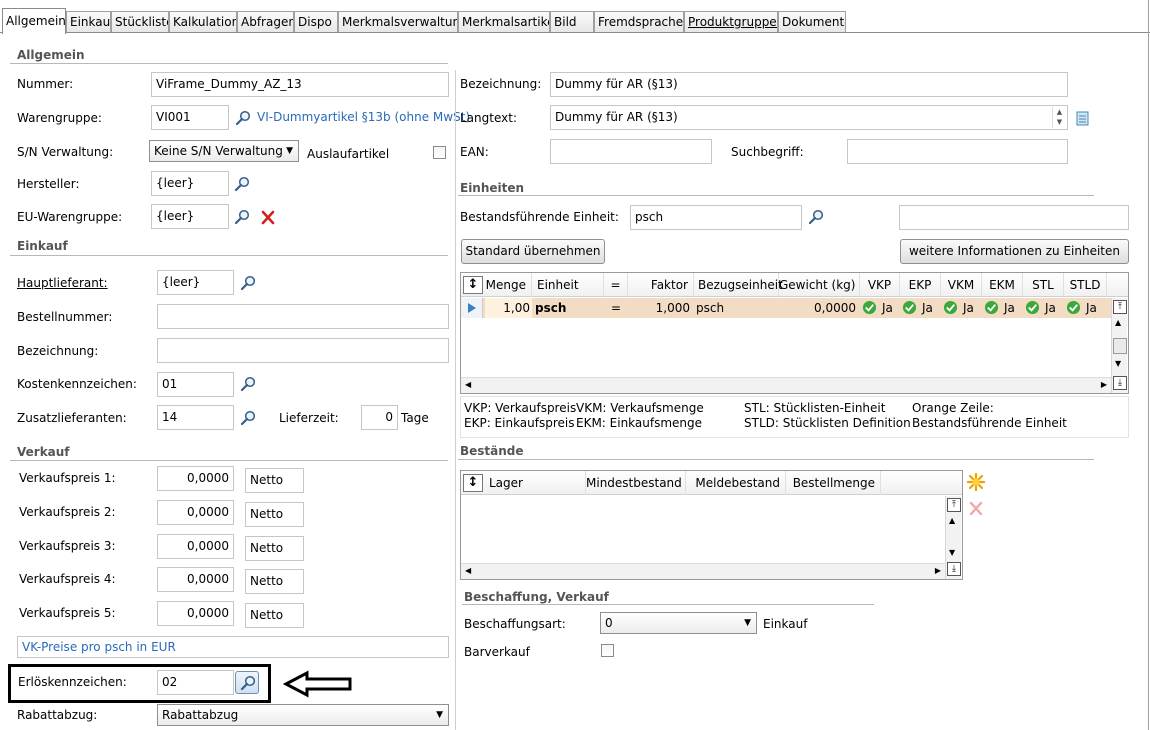 This screenshot has height=730, width=1150. I want to click on cell-ekm: Ja, so click(1002, 308).